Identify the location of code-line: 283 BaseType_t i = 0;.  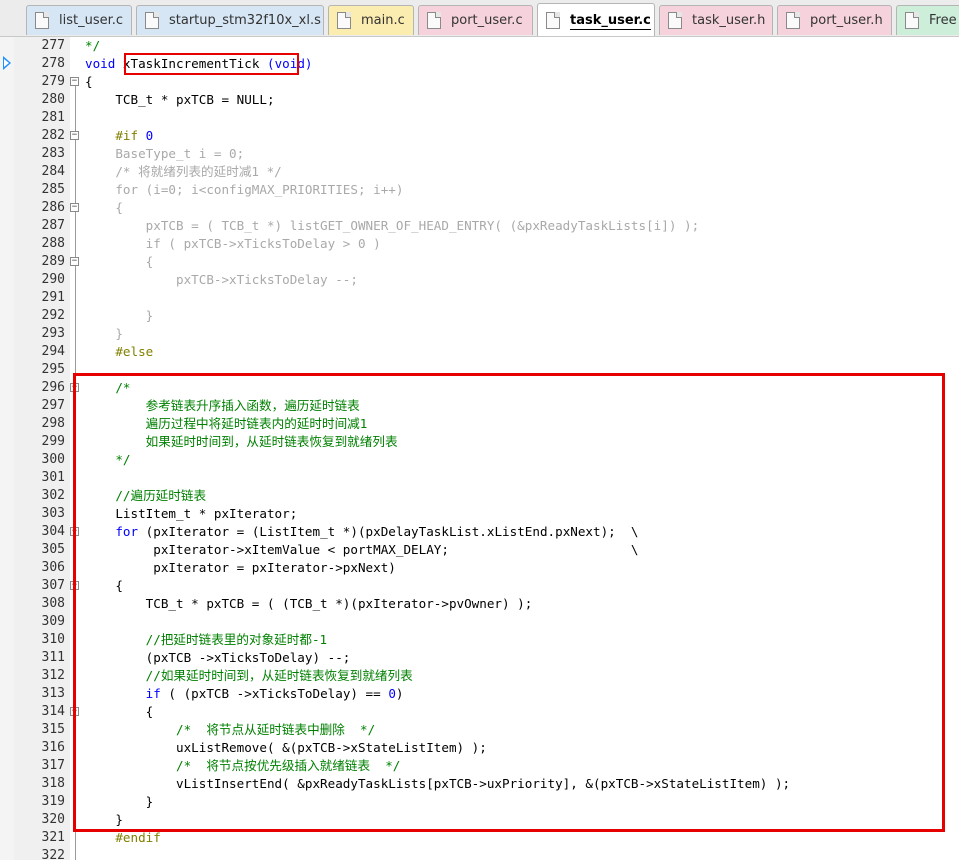
(479, 154).